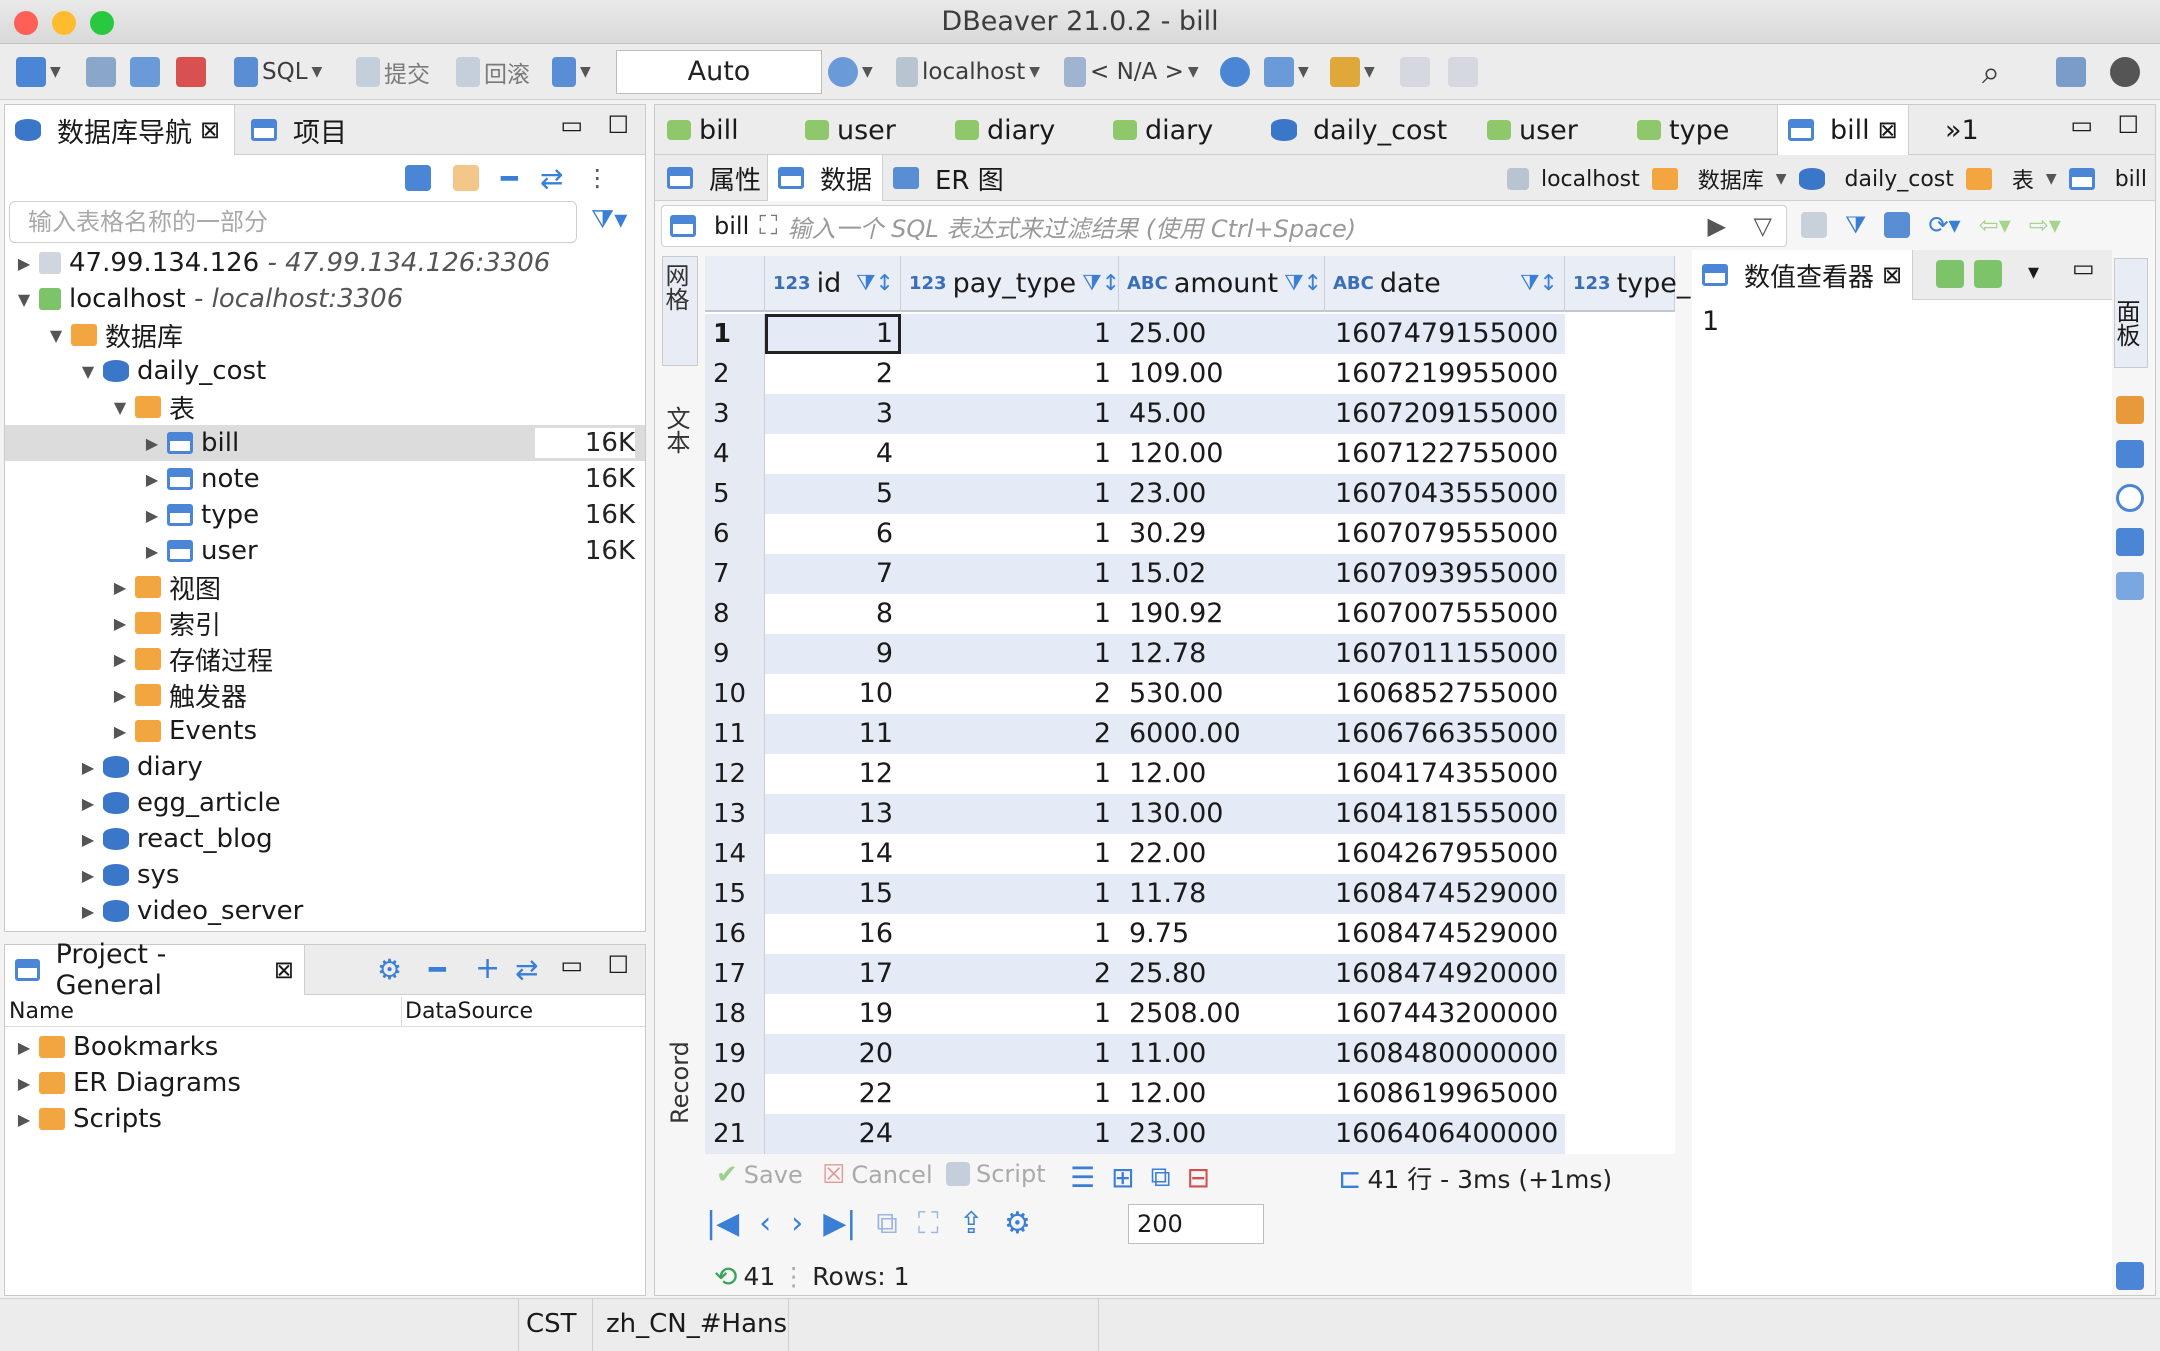  What do you see at coordinates (2023, 179) in the screenshot?
I see `breadcrumb-tables: 表` at bounding box center [2023, 179].